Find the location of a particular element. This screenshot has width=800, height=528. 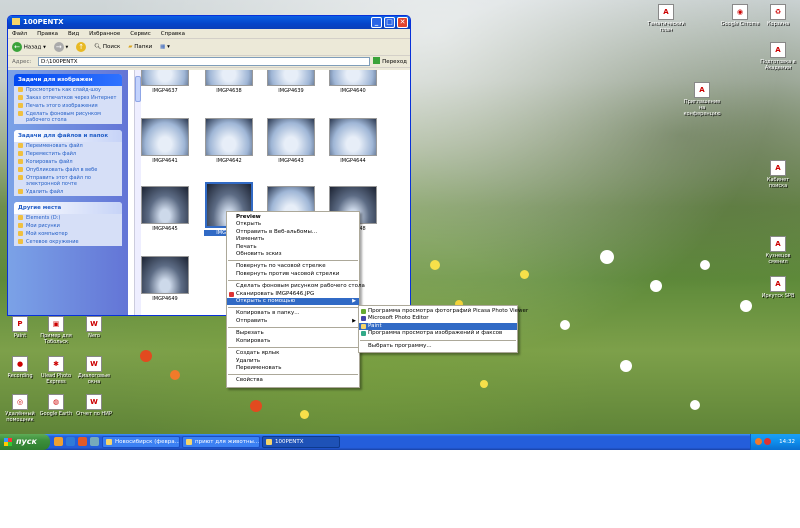

menu-item-send-to: Отправить ▶ is located at coordinates (293, 321).